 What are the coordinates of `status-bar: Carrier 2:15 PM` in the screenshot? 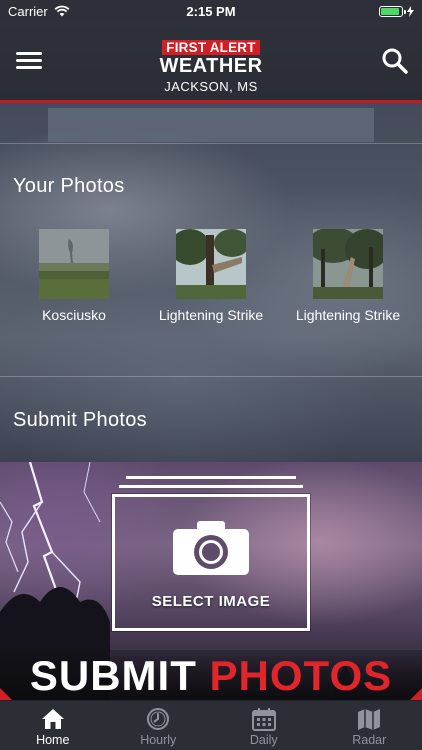 It's located at (211, 11).